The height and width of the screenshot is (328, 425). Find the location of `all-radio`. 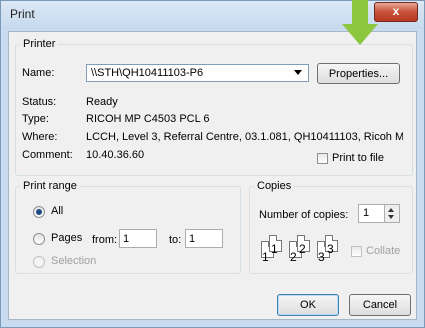

all-radio is located at coordinates (39, 212).